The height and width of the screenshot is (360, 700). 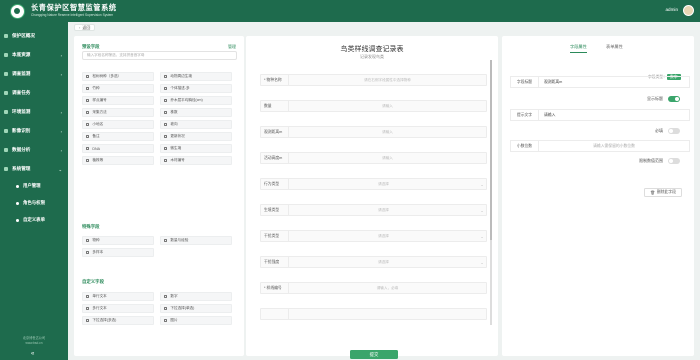 I want to click on form-field-input: 请输入，必填, so click(x=387, y=288).